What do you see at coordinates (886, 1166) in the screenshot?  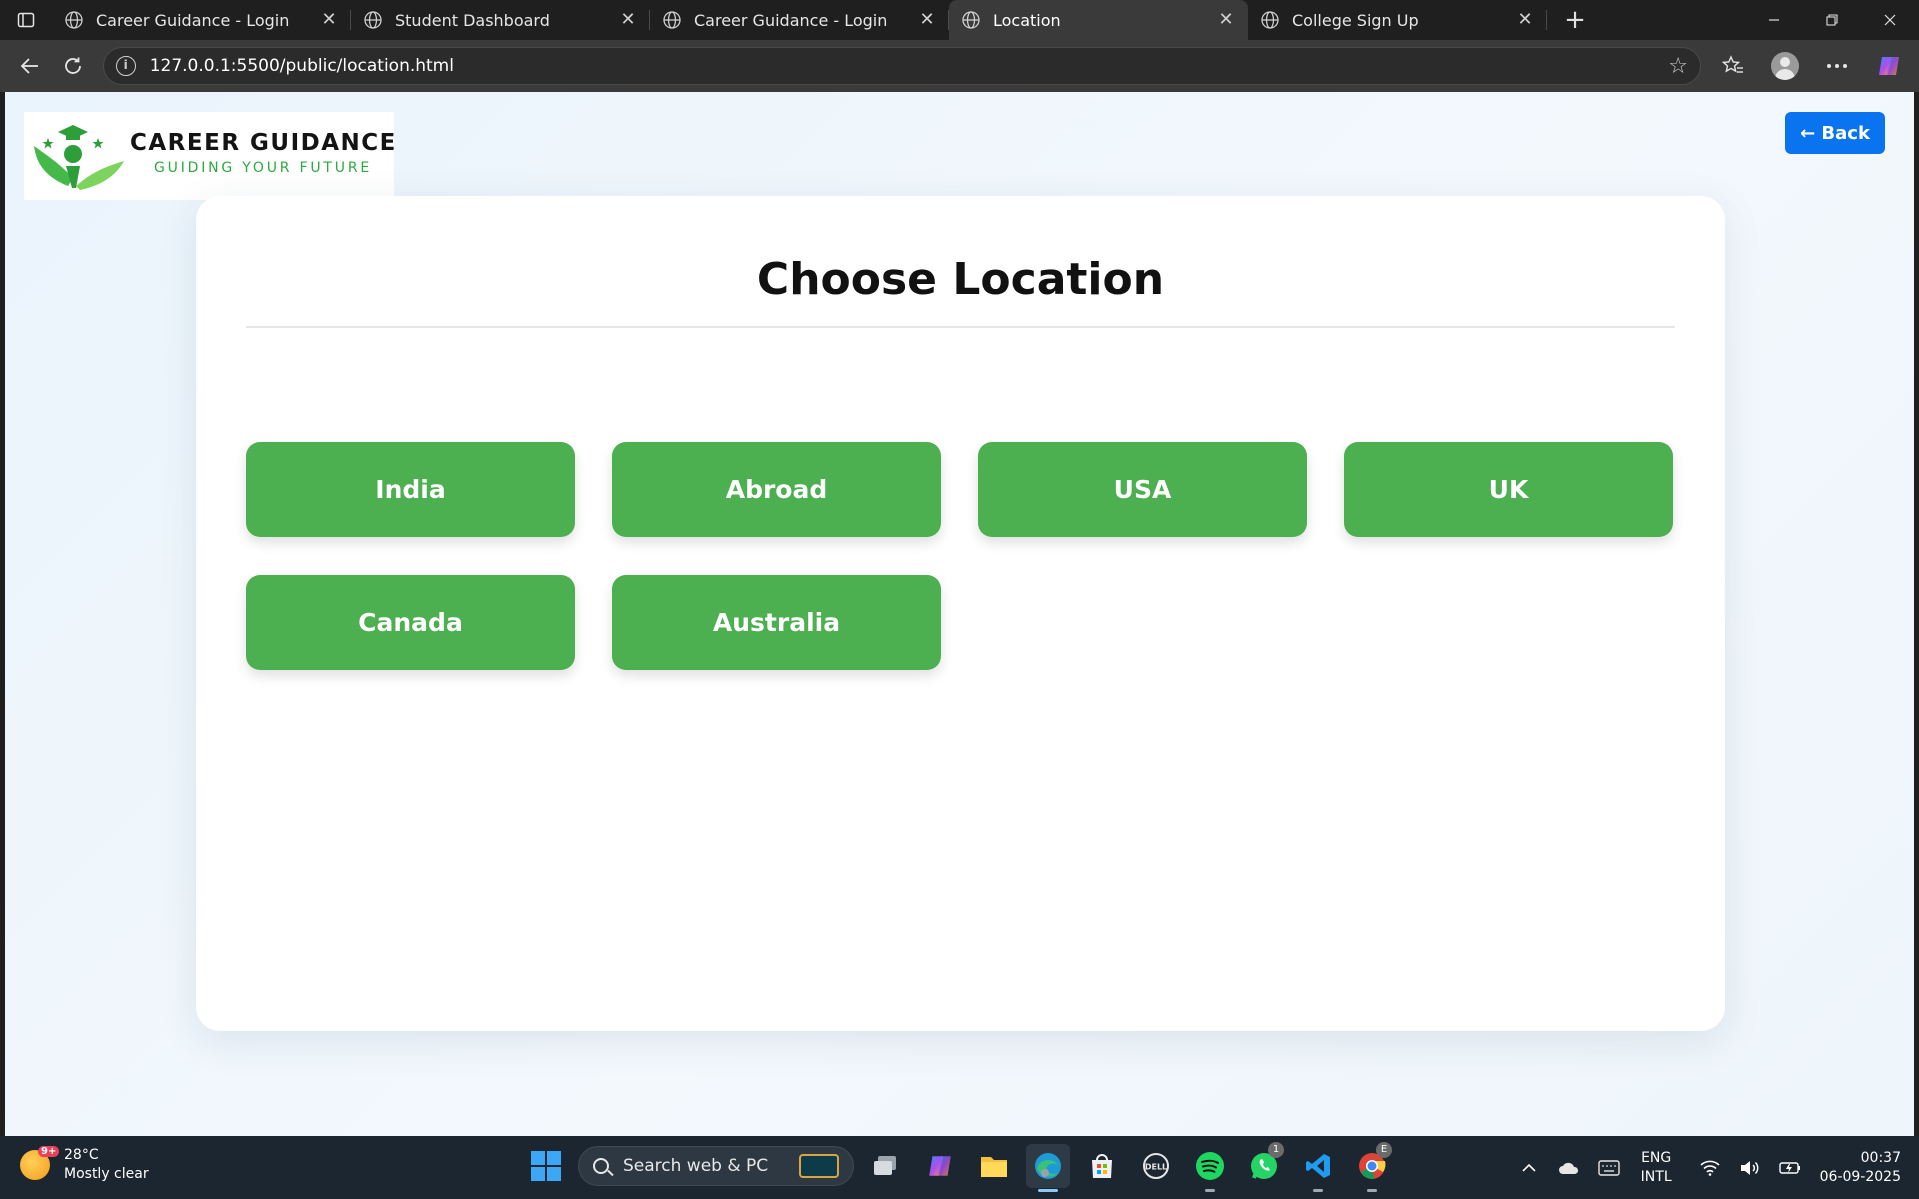 I see `task-view-icon` at bounding box center [886, 1166].